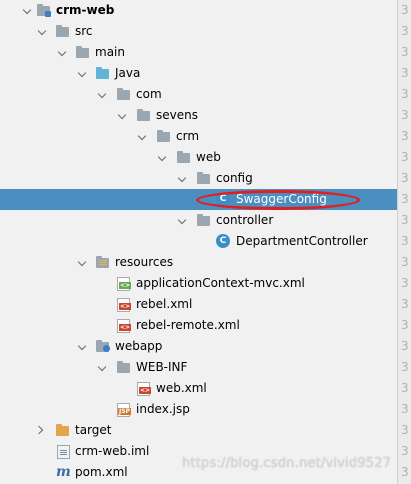 The image size is (411, 484). I want to click on watermark: https://blog.csdn.net/vivid9527, so click(287, 463).